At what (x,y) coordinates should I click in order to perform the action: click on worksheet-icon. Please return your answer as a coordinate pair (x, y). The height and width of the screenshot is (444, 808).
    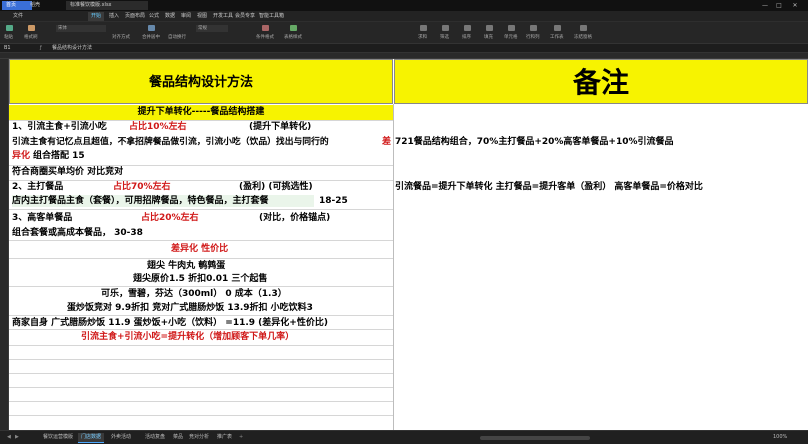
    Looking at the image, I should click on (557, 28).